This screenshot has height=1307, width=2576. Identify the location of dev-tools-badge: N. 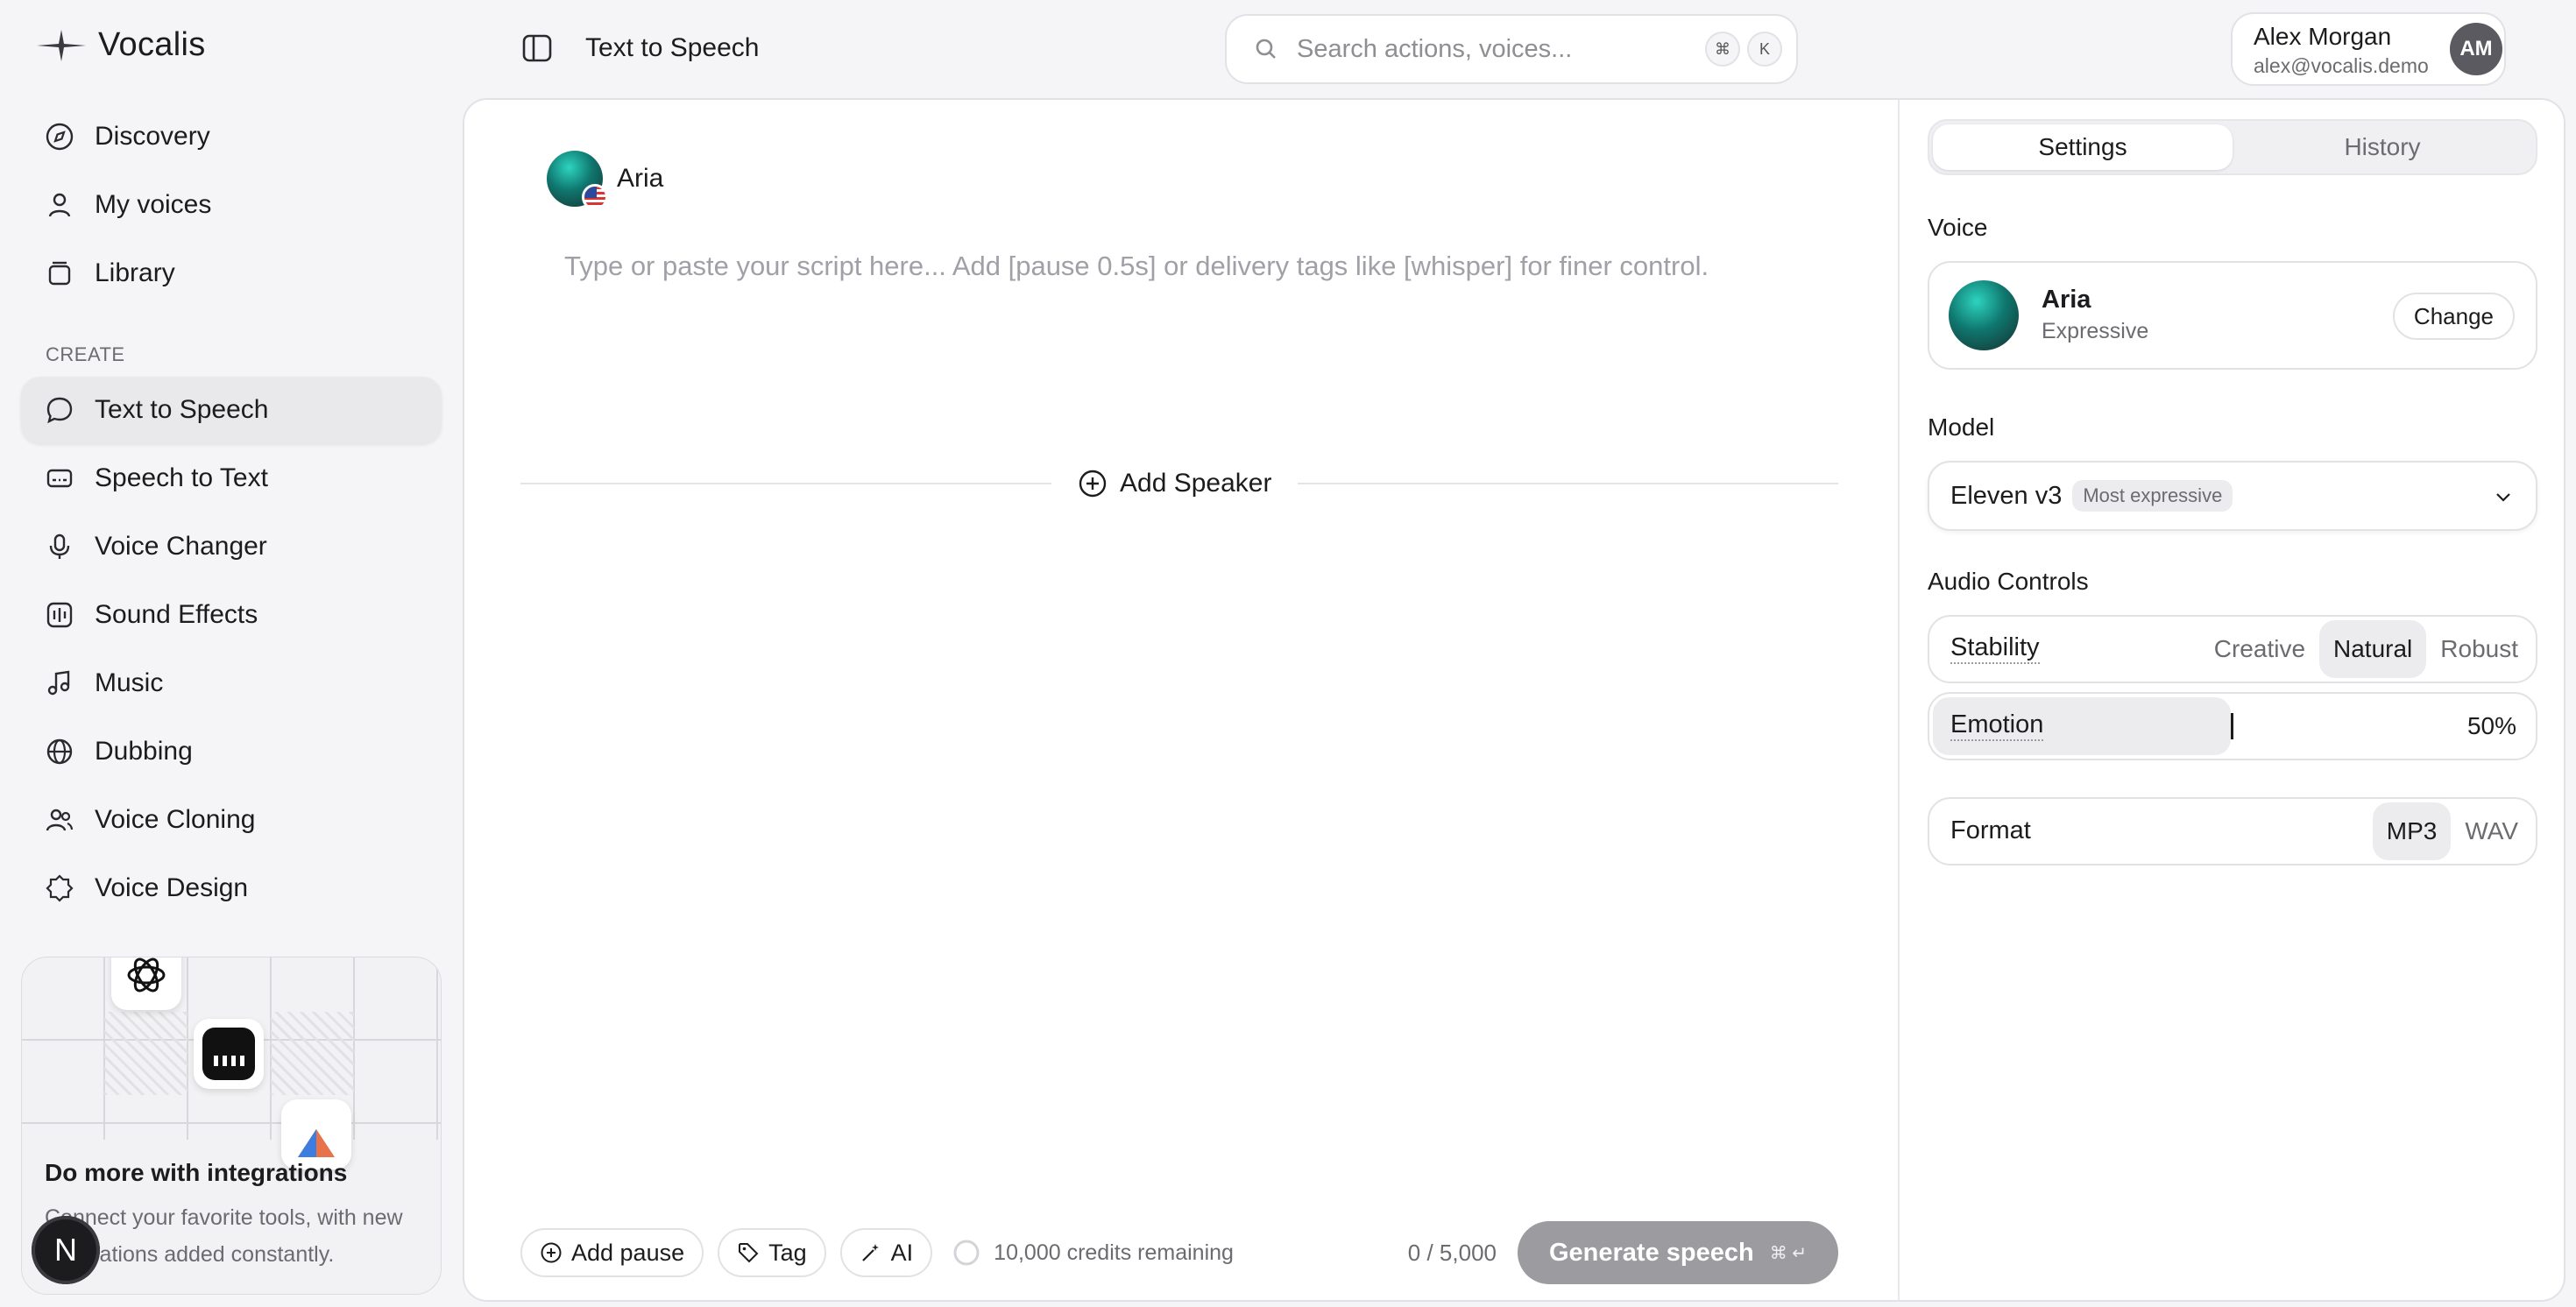
(66, 1250).